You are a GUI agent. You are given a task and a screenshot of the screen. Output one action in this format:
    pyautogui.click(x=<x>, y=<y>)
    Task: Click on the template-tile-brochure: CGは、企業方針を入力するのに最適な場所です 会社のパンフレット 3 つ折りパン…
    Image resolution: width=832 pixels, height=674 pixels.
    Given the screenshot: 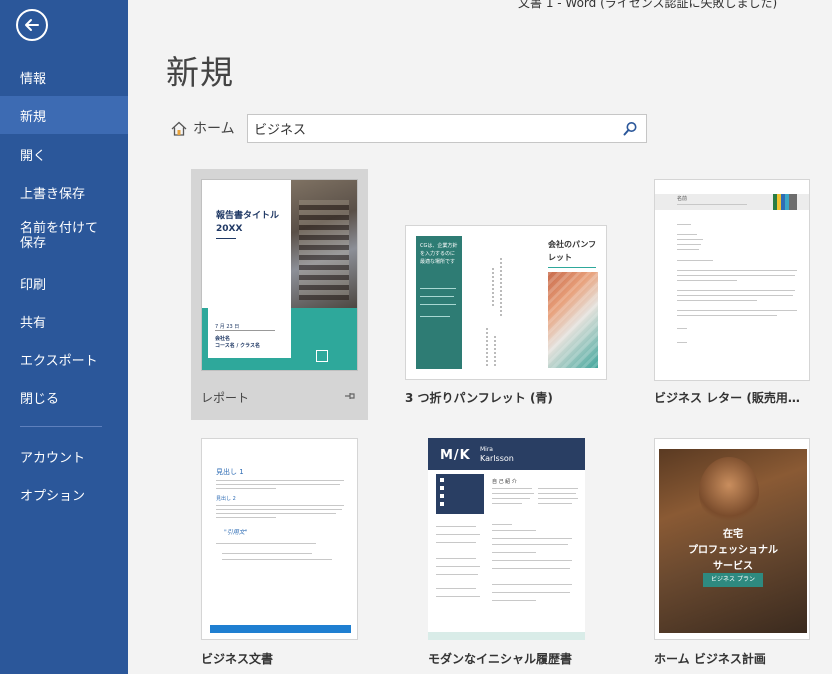 What is the action you would take?
    pyautogui.click(x=506, y=294)
    